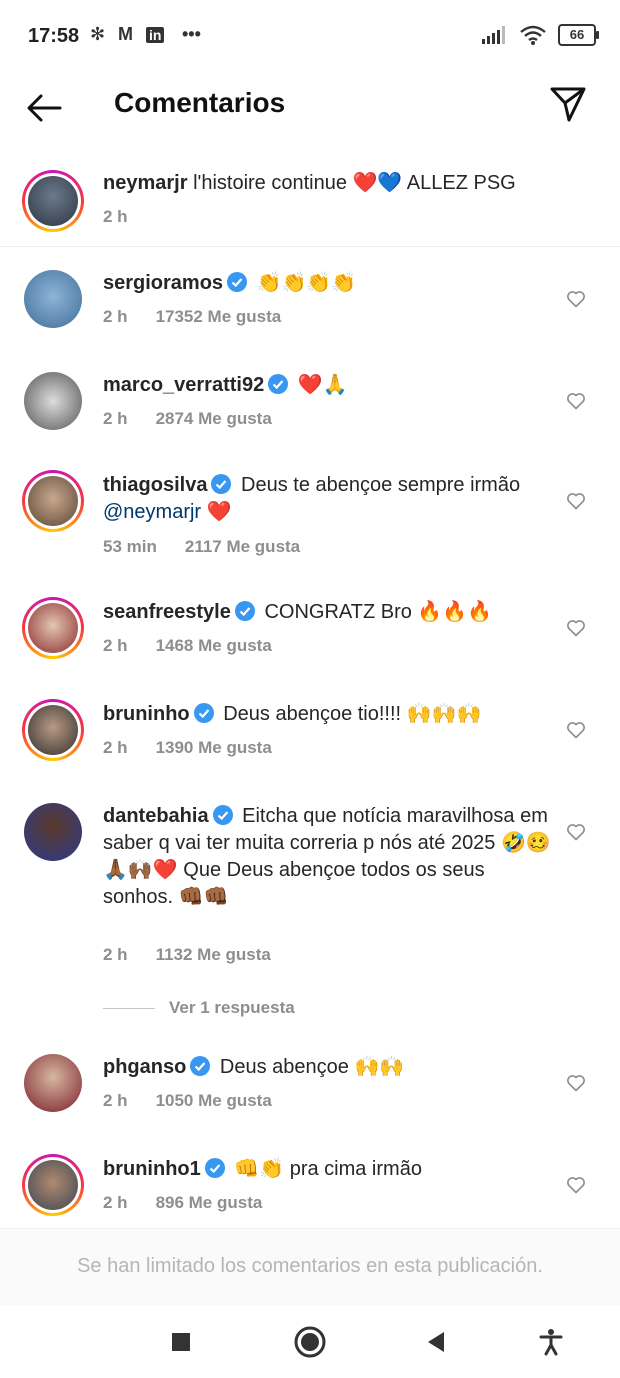  I want to click on like-count: 1390 Me gusta, so click(214, 747).